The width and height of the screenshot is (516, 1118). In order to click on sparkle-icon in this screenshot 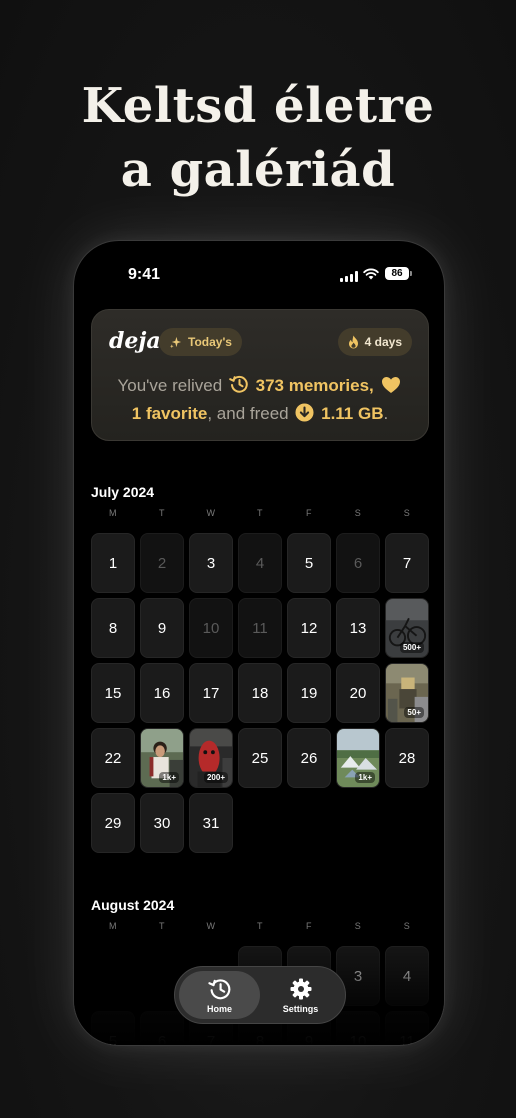, I will do `click(175, 342)`.